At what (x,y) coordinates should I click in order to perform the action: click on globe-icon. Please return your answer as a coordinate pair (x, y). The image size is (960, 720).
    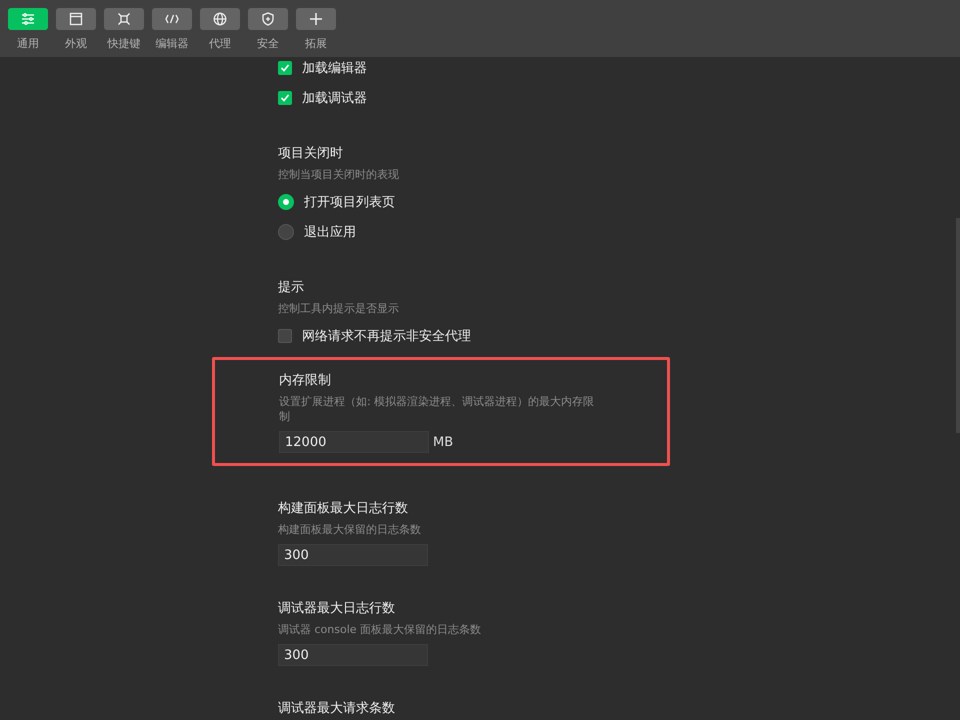
    Looking at the image, I should click on (220, 19).